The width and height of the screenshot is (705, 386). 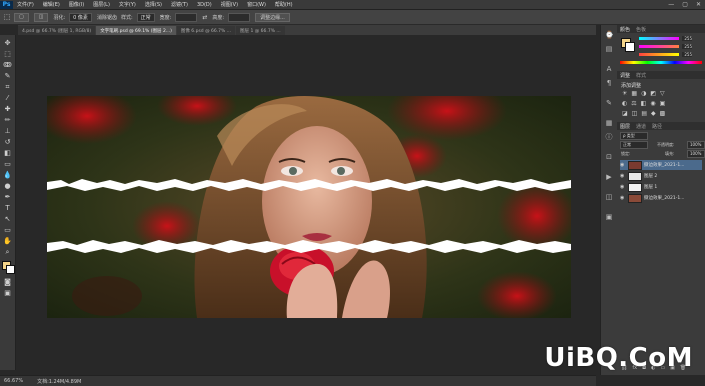 What do you see at coordinates (609, 217) in the screenshot?
I see `layer-comps-icon: ▣` at bounding box center [609, 217].